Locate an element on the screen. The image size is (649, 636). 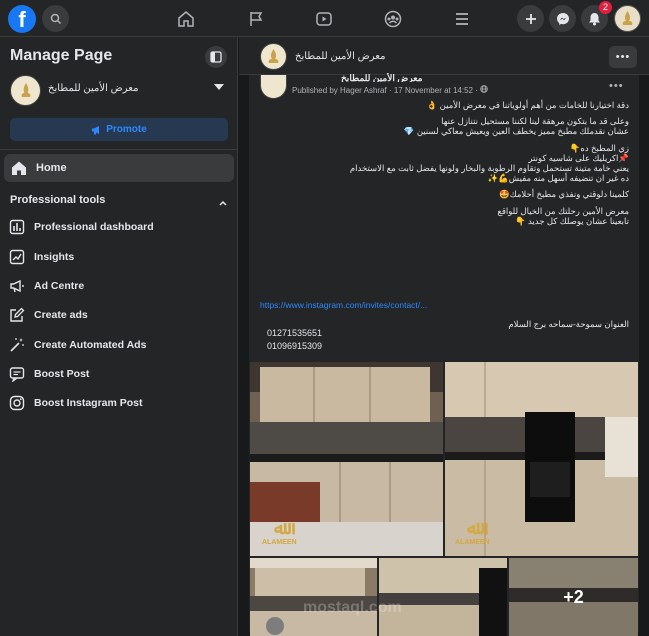
dashboard-icon is located at coordinates (17, 227).